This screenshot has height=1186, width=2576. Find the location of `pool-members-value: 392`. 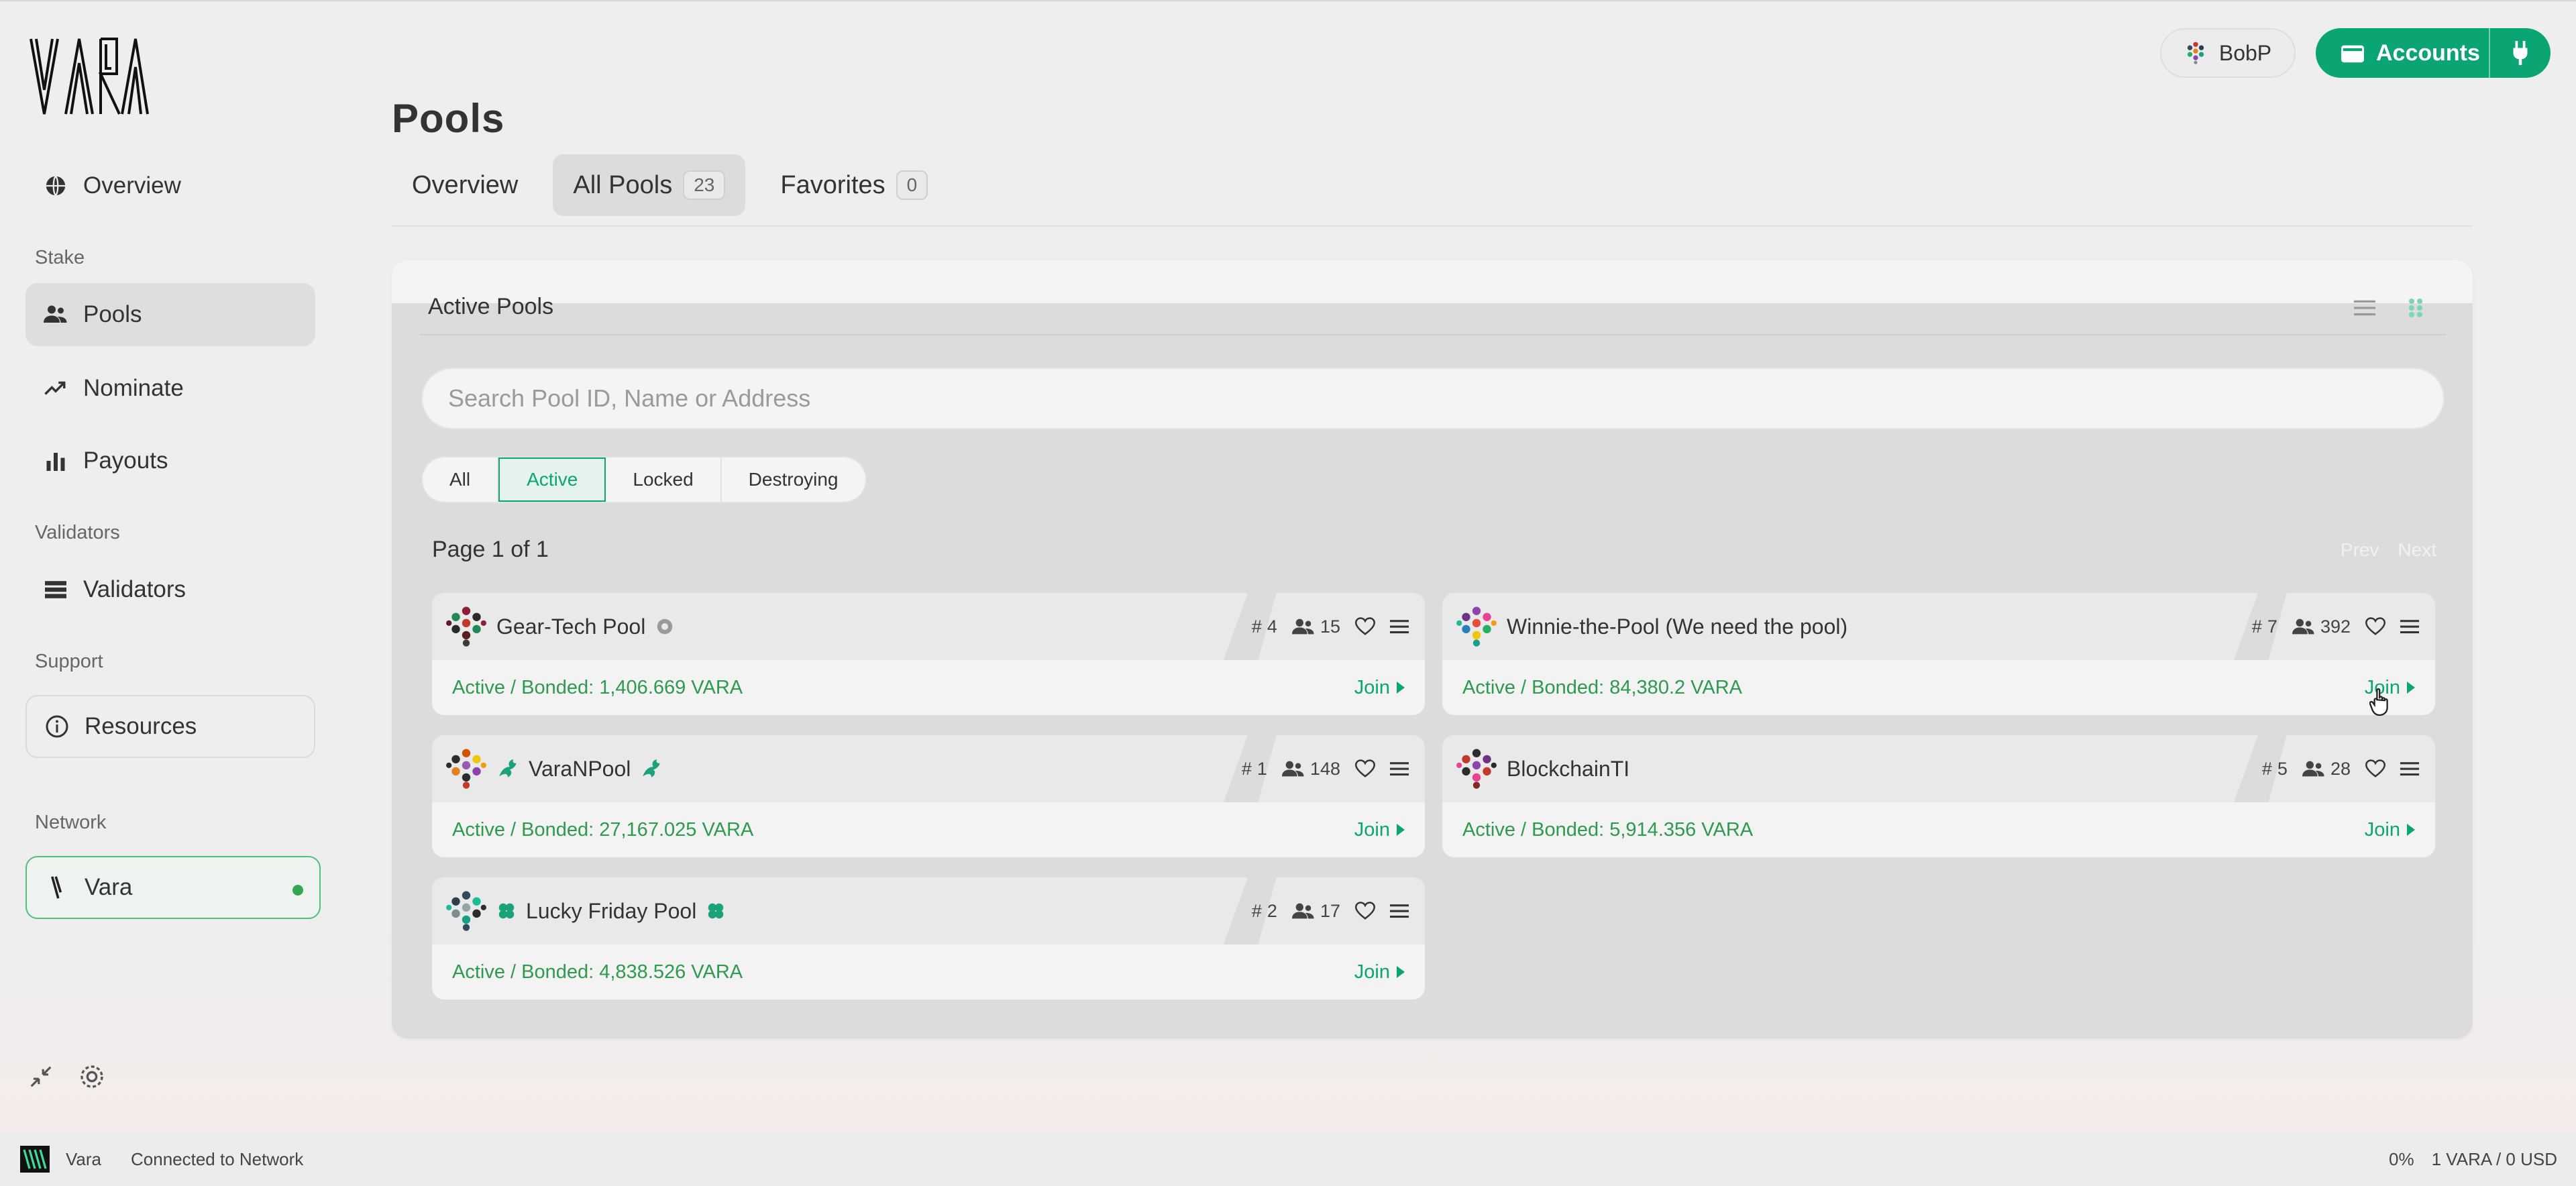

pool-members-value: 392 is located at coordinates (2335, 626).